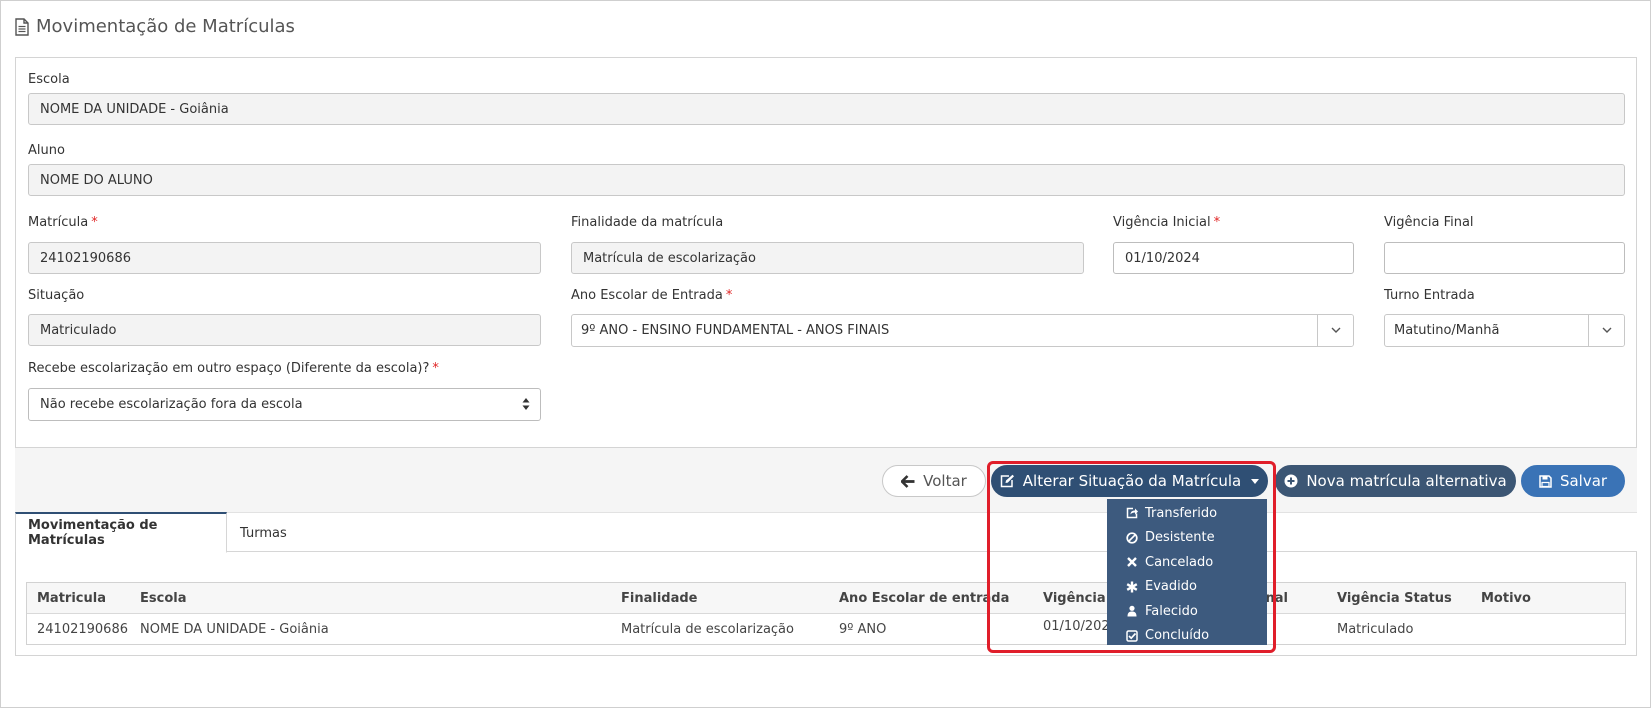 The width and height of the screenshot is (1651, 708). What do you see at coordinates (1132, 611) in the screenshot?
I see `user-icon` at bounding box center [1132, 611].